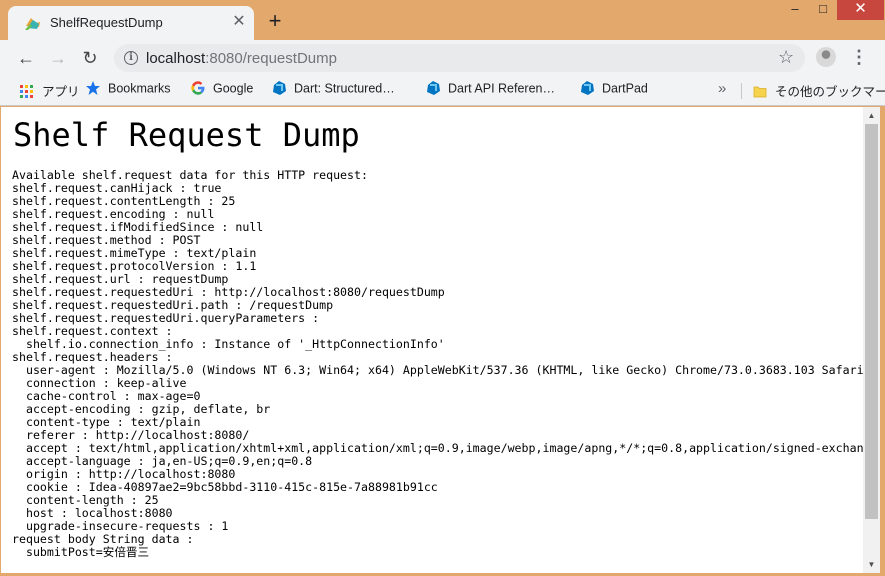  I want to click on scrollbar-thumb, so click(871, 321).